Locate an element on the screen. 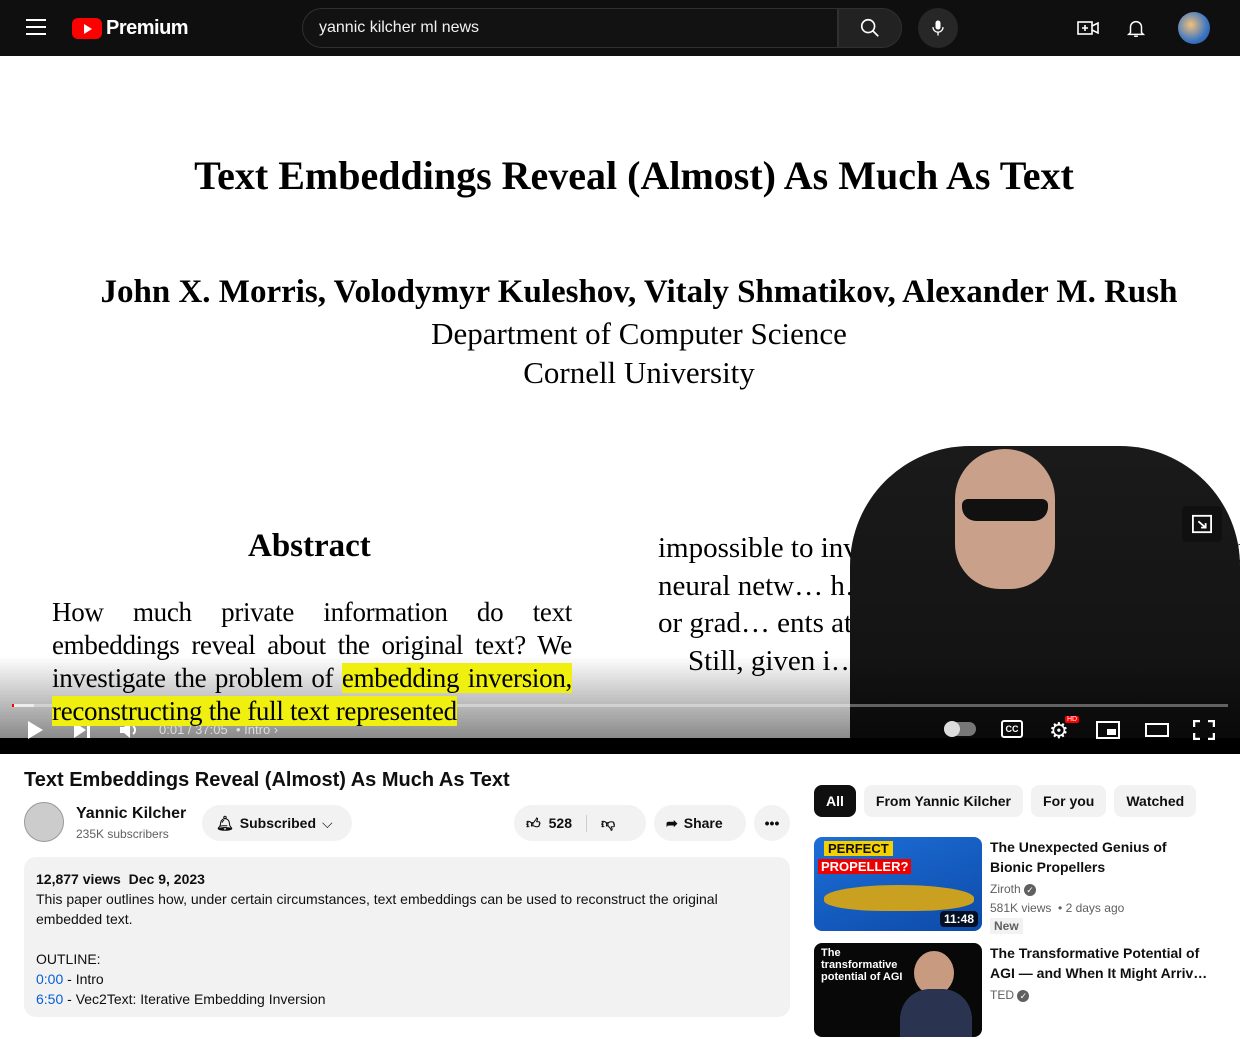 Image resolution: width=1240 pixels, height=1039 pixels. voice-search-button is located at coordinates (938, 28).